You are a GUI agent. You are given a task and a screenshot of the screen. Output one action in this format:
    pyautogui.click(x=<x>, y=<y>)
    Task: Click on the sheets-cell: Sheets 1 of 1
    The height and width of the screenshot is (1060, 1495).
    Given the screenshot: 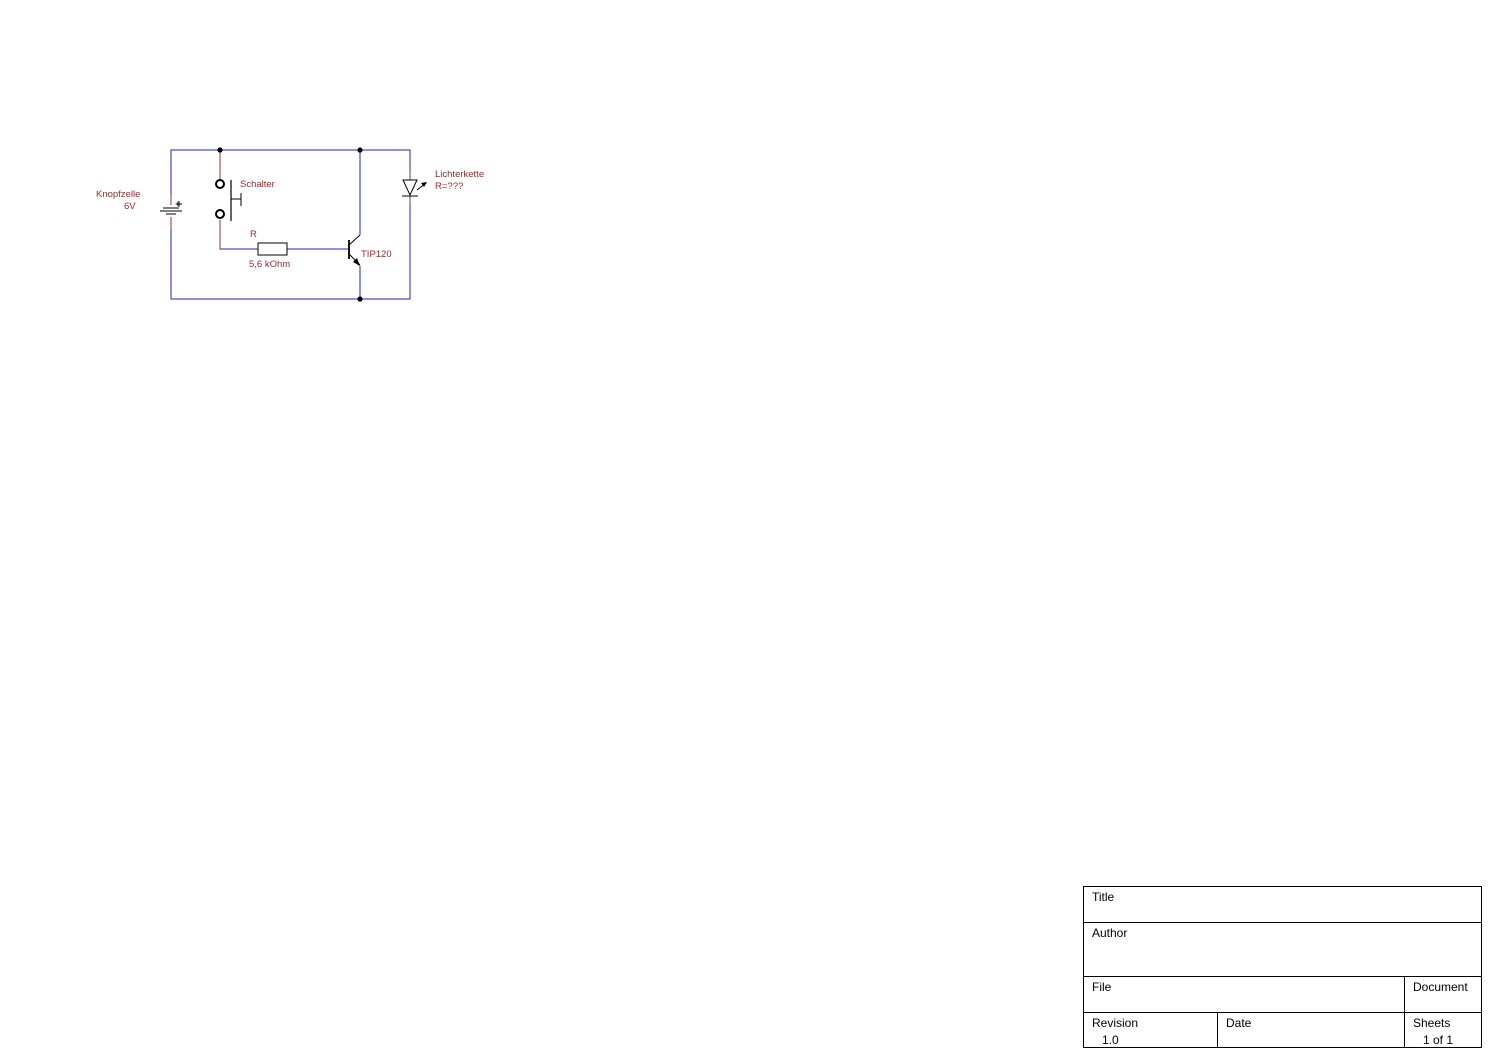 What is the action you would take?
    pyautogui.click(x=1443, y=1030)
    